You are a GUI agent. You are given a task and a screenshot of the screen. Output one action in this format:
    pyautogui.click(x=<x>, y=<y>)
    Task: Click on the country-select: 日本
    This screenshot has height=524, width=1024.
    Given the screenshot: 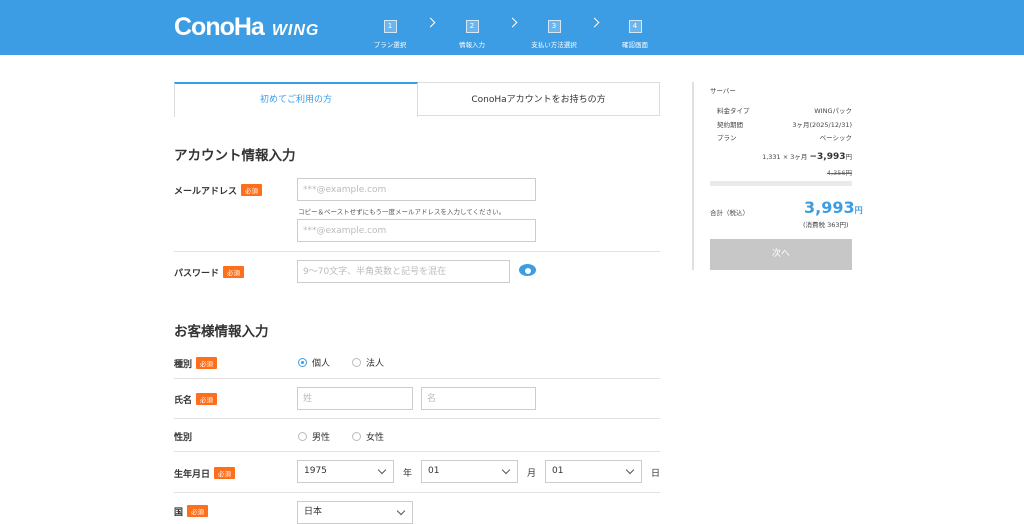 What is the action you would take?
    pyautogui.click(x=355, y=512)
    